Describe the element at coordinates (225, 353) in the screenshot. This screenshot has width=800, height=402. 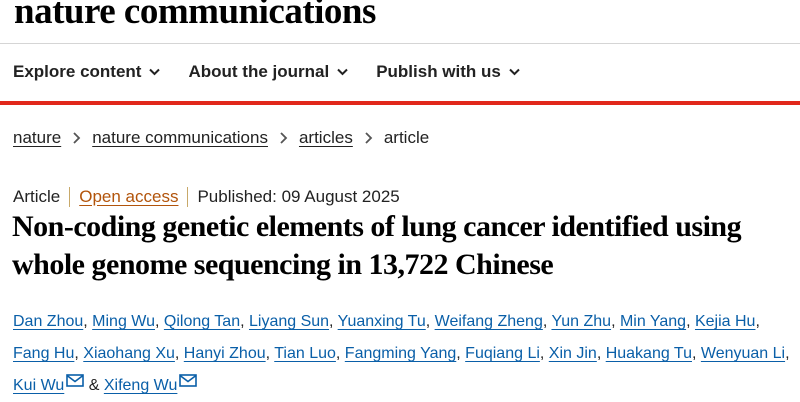
I see `author-link: Hanyi Zhou` at that location.